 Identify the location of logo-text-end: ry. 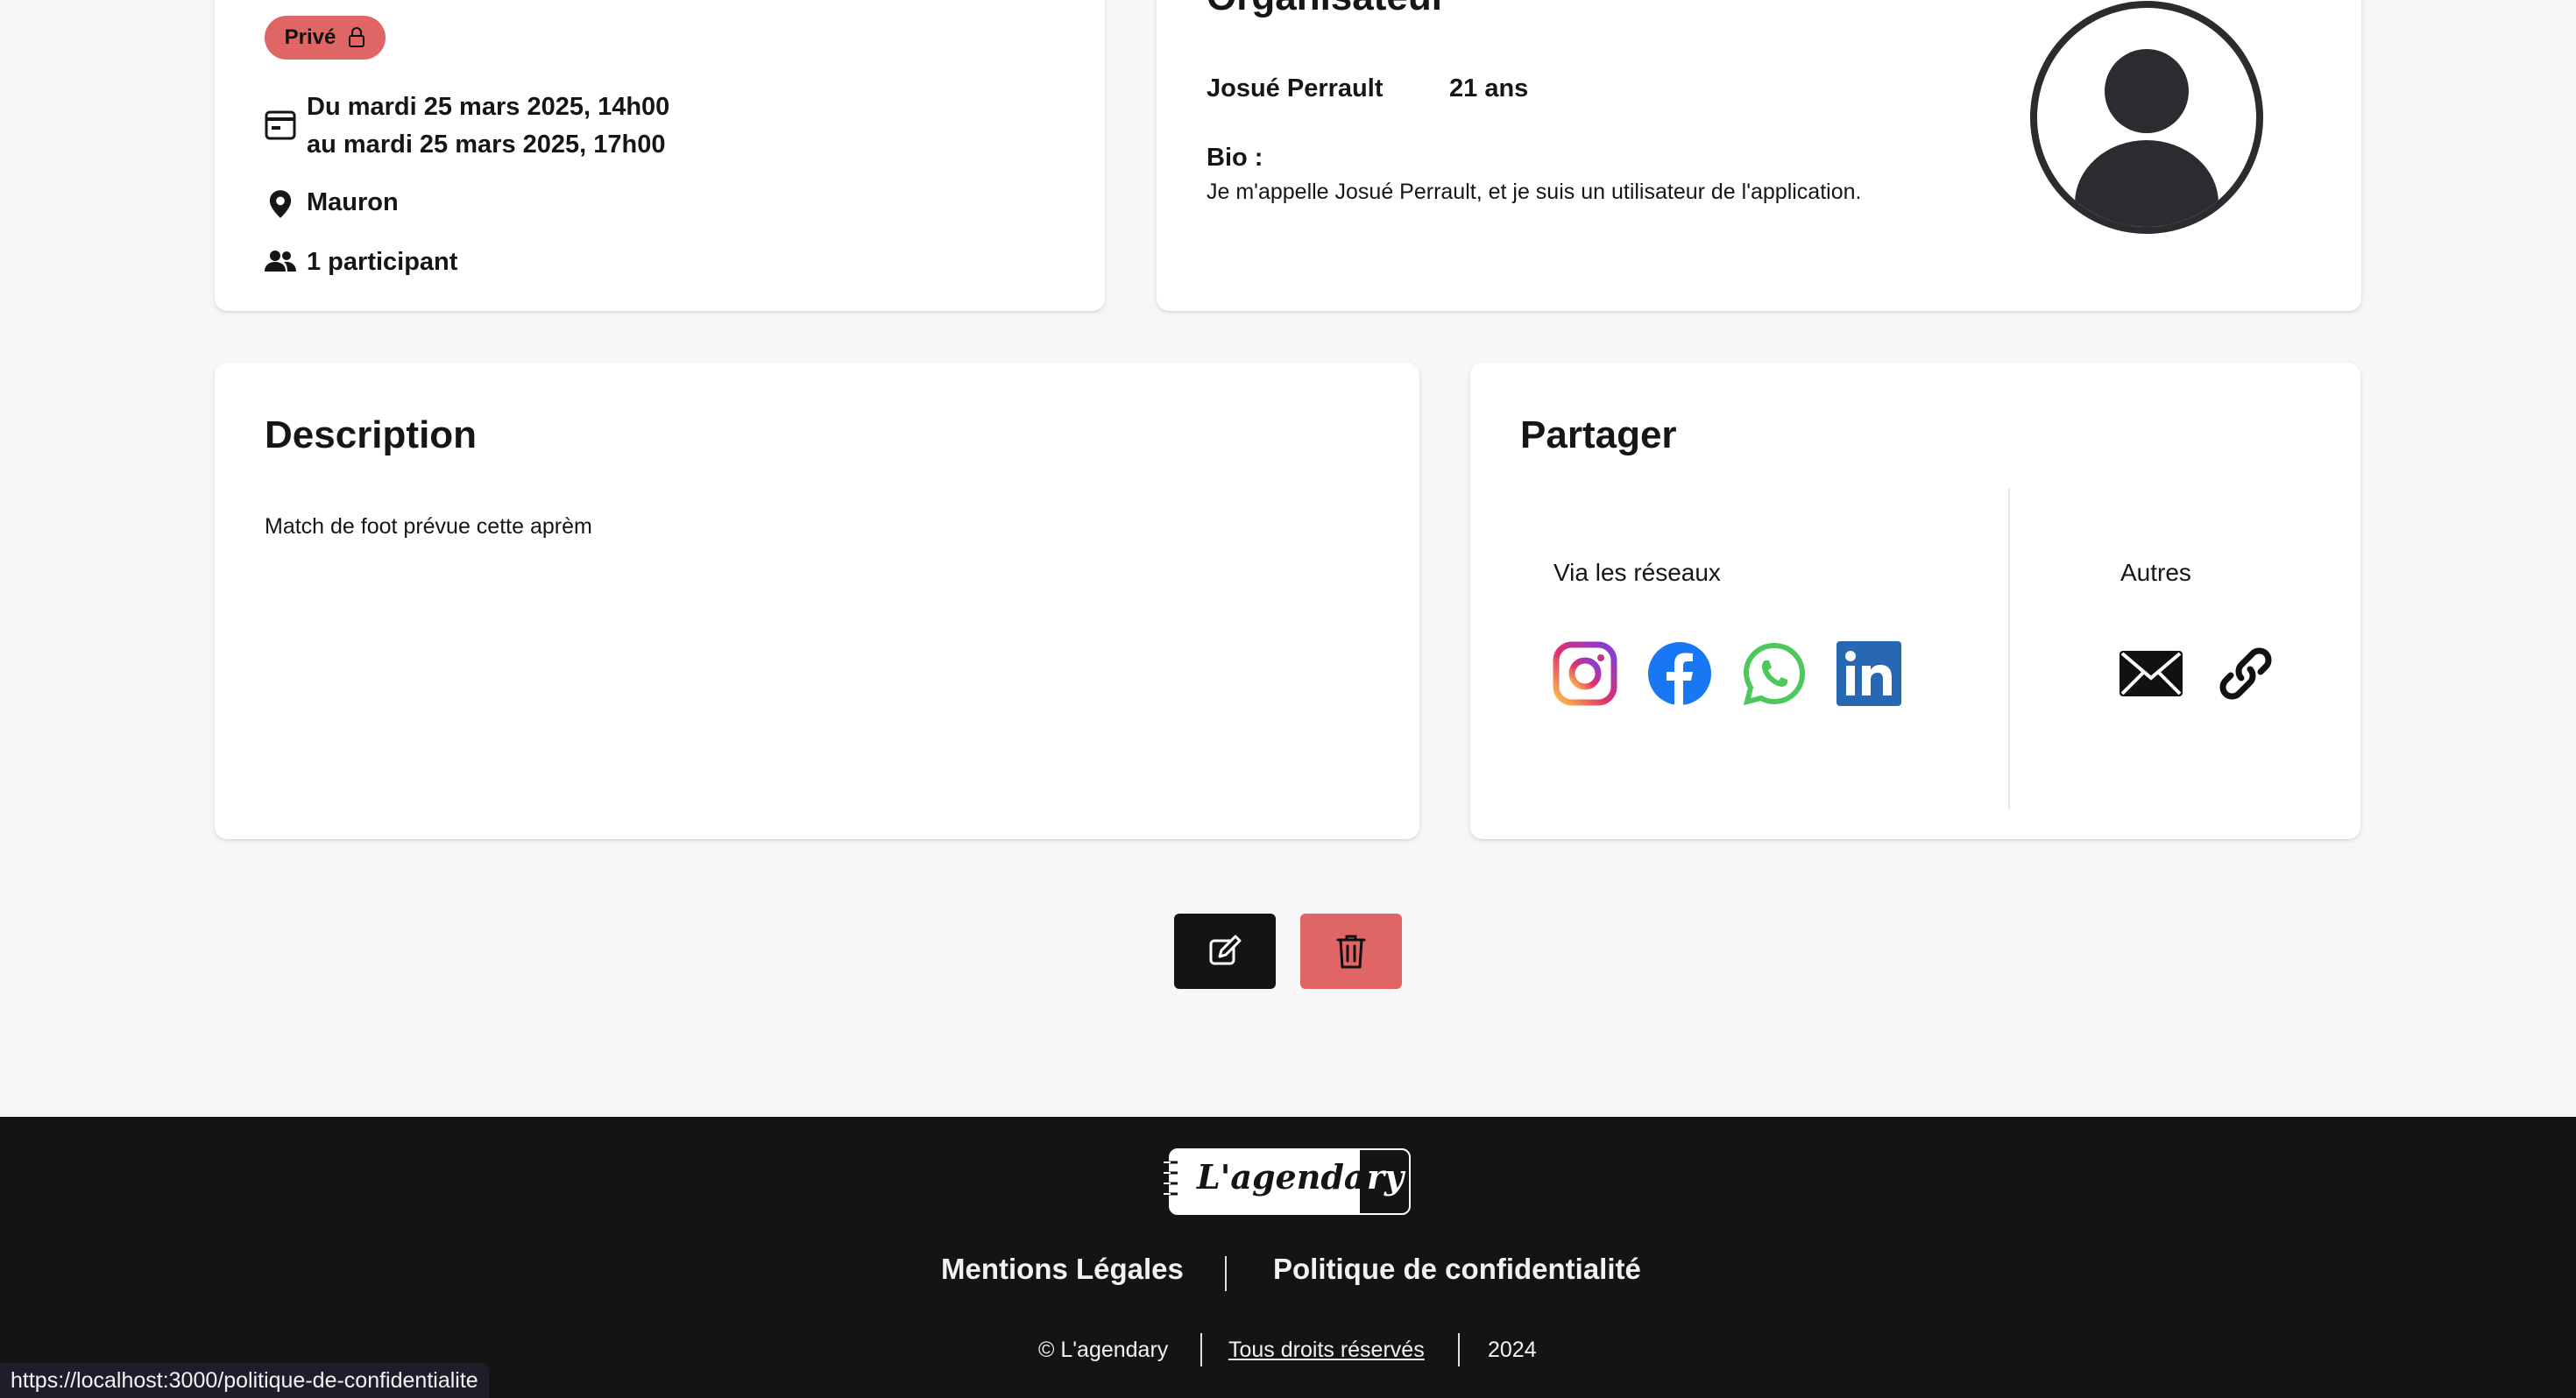
(1386, 1177).